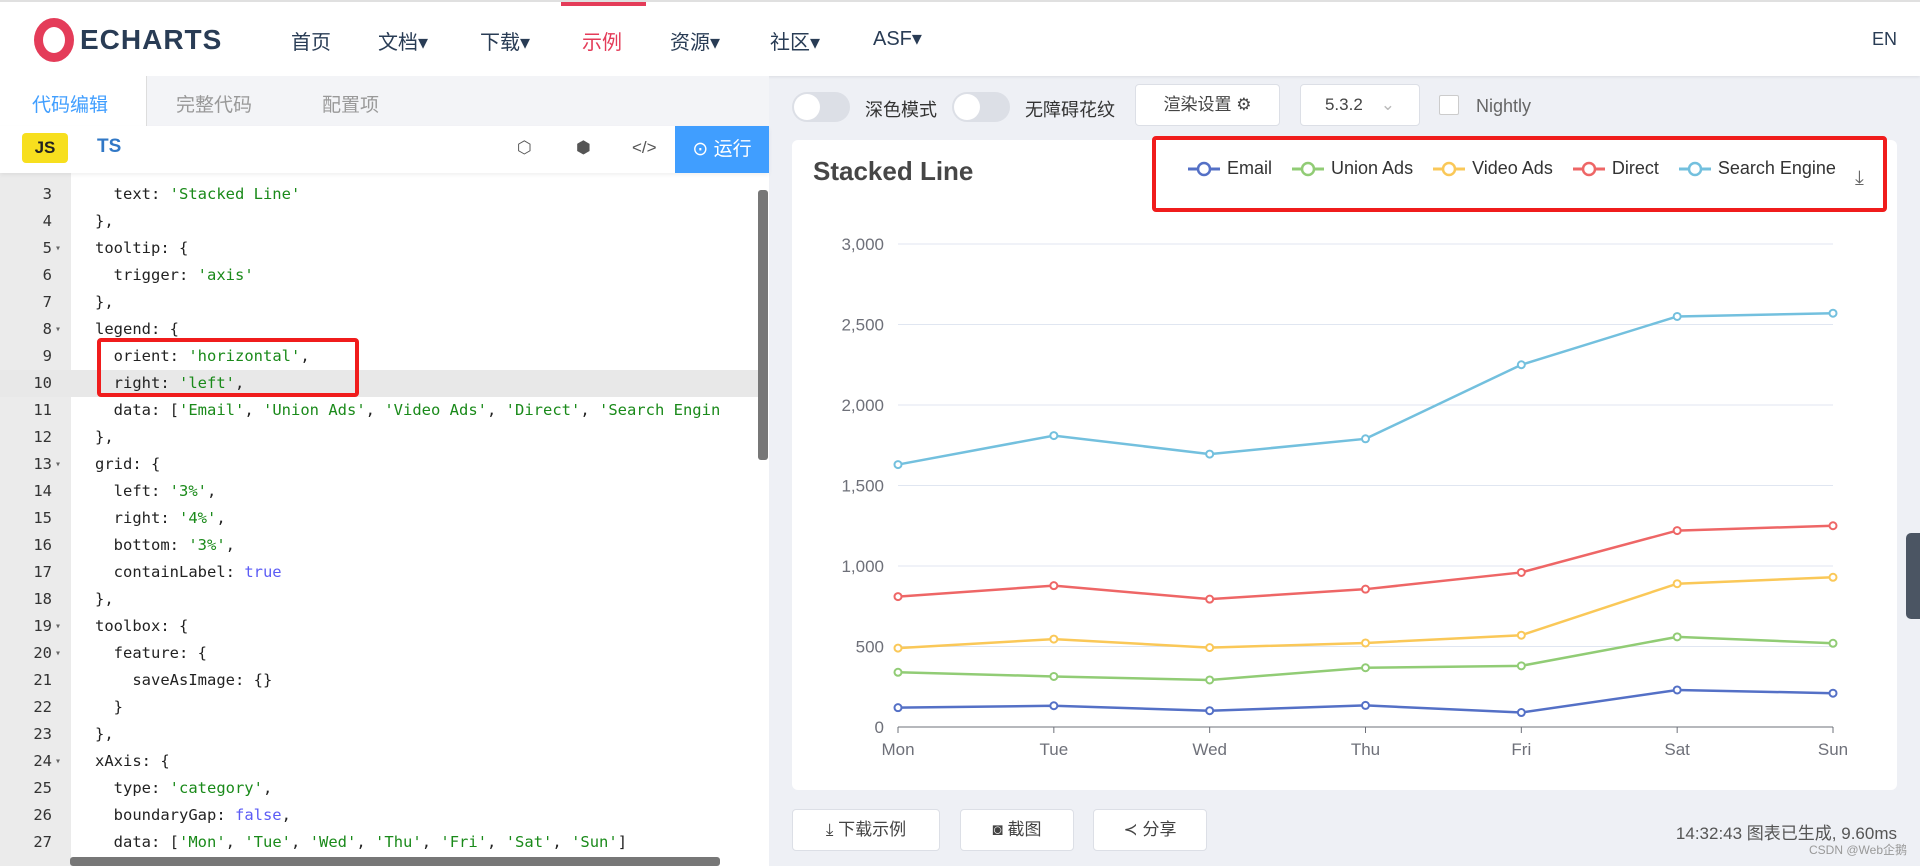 The width and height of the screenshot is (1920, 866). I want to click on line-number: 7, so click(47, 302).